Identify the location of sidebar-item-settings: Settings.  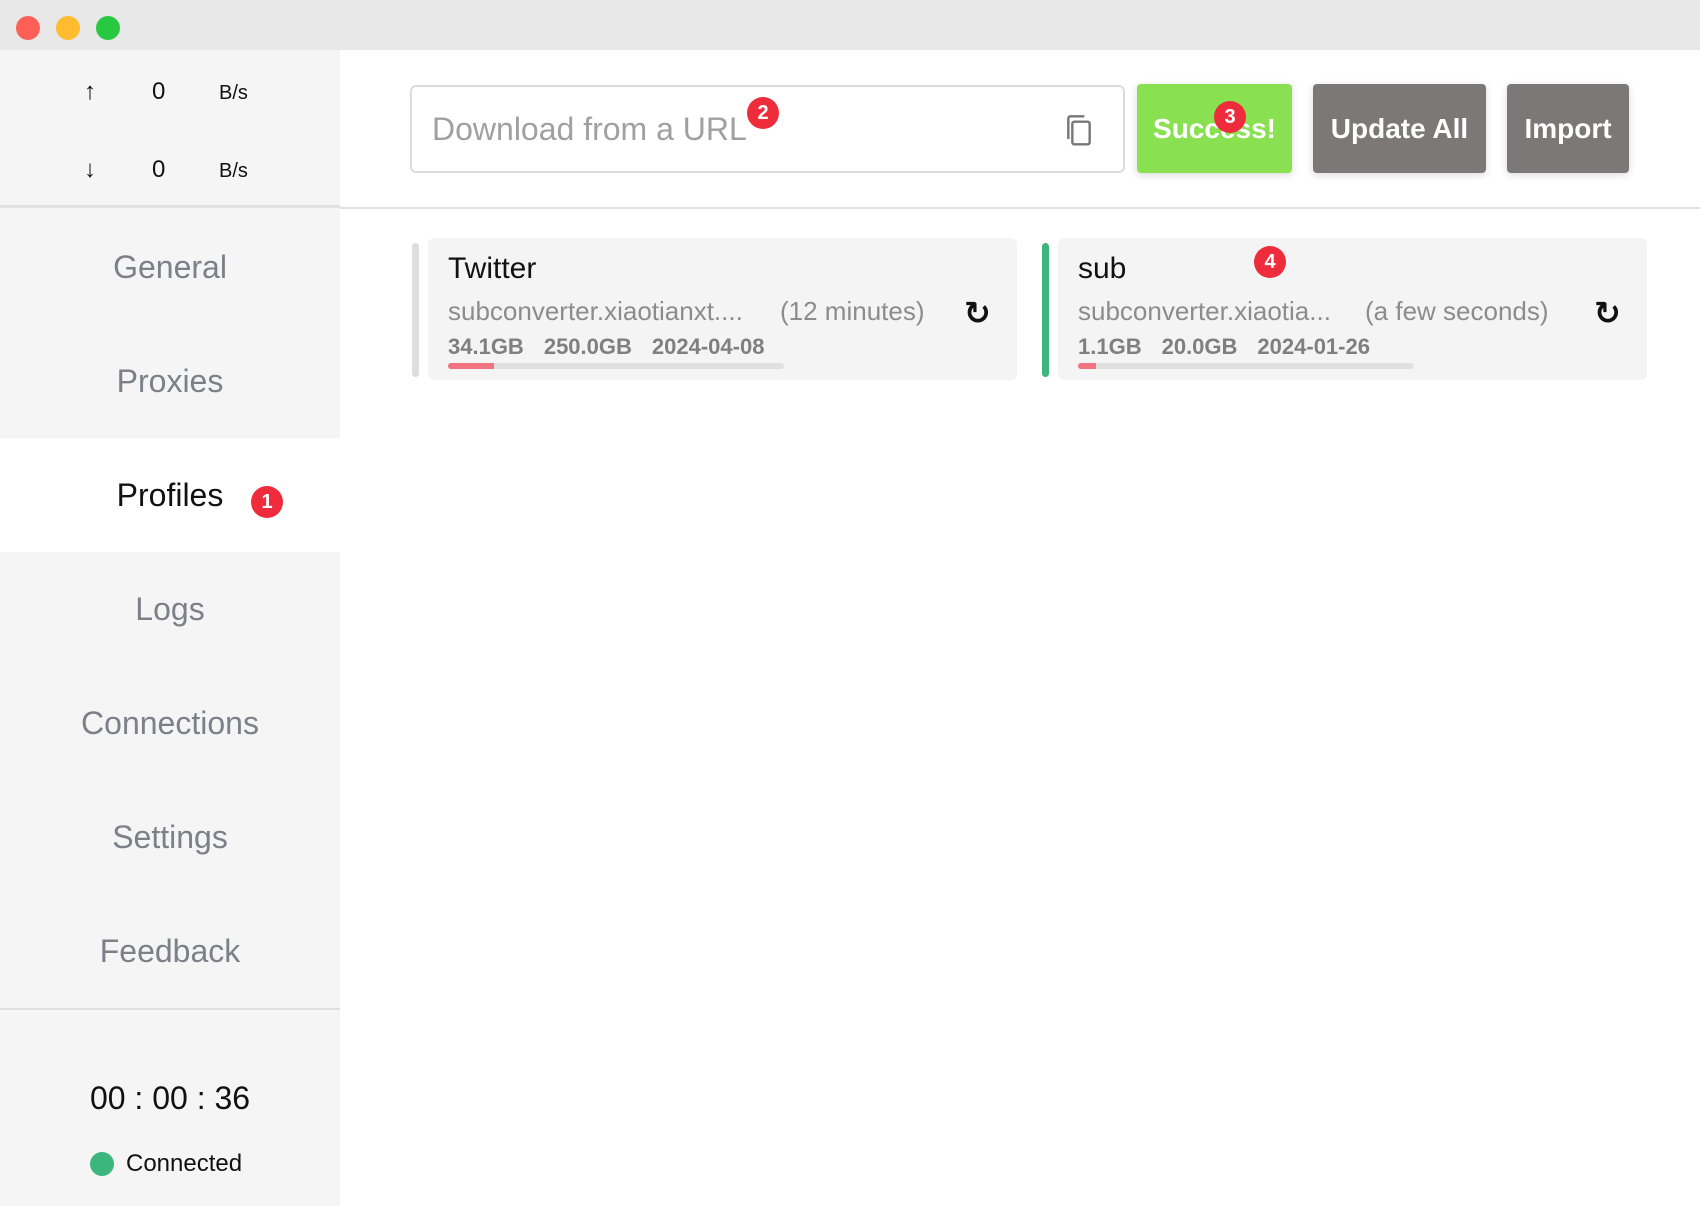
(170, 837).